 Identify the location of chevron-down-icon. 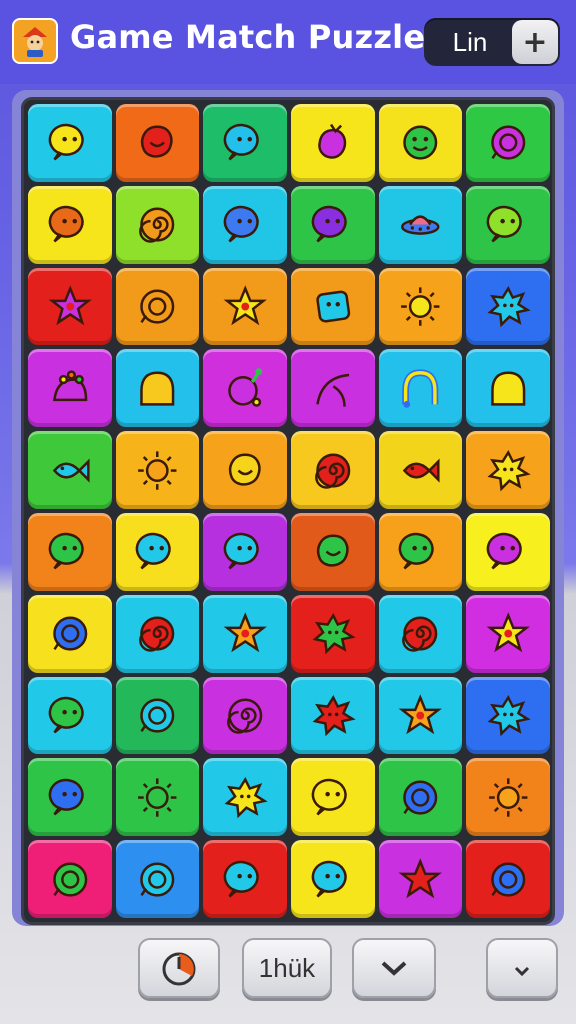
(394, 968).